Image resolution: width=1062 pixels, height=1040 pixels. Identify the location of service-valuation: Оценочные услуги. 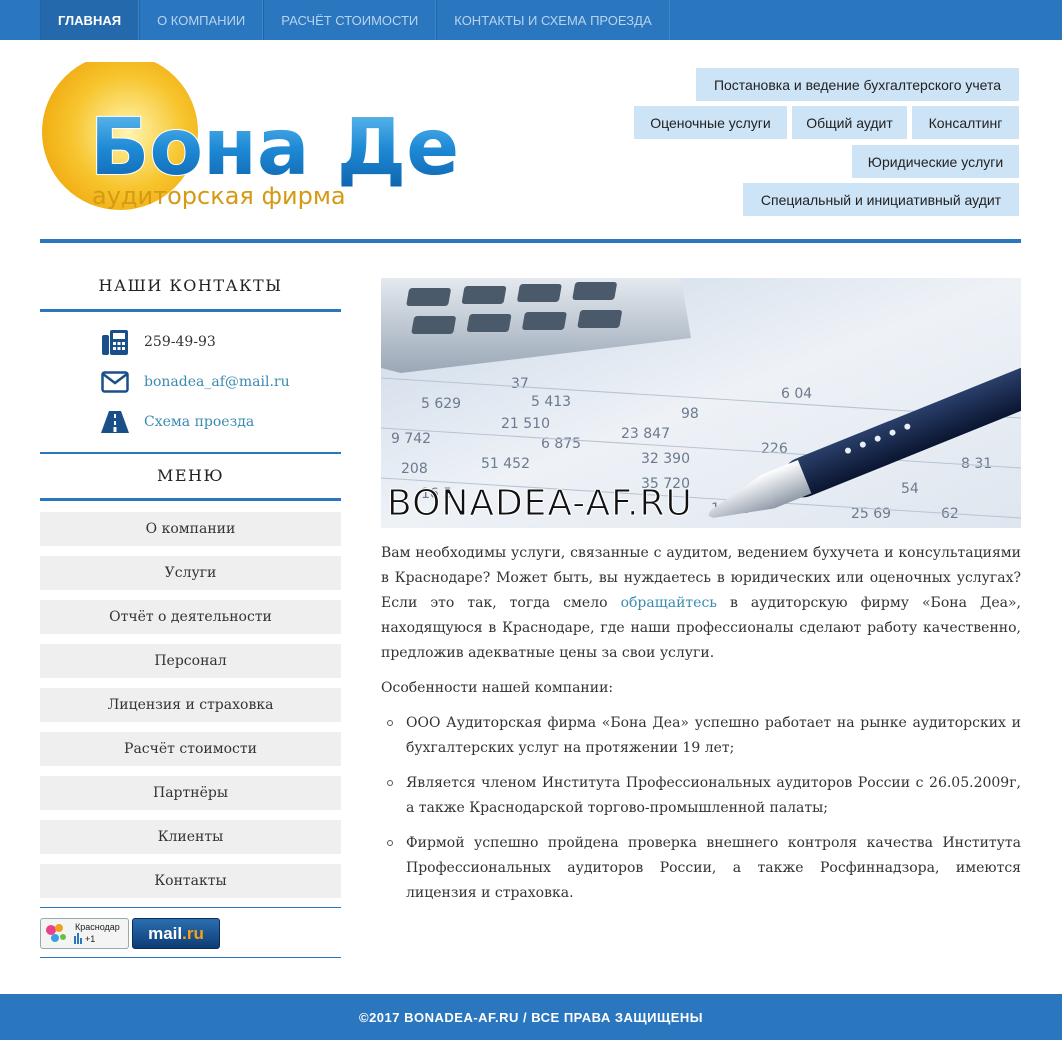
(710, 122).